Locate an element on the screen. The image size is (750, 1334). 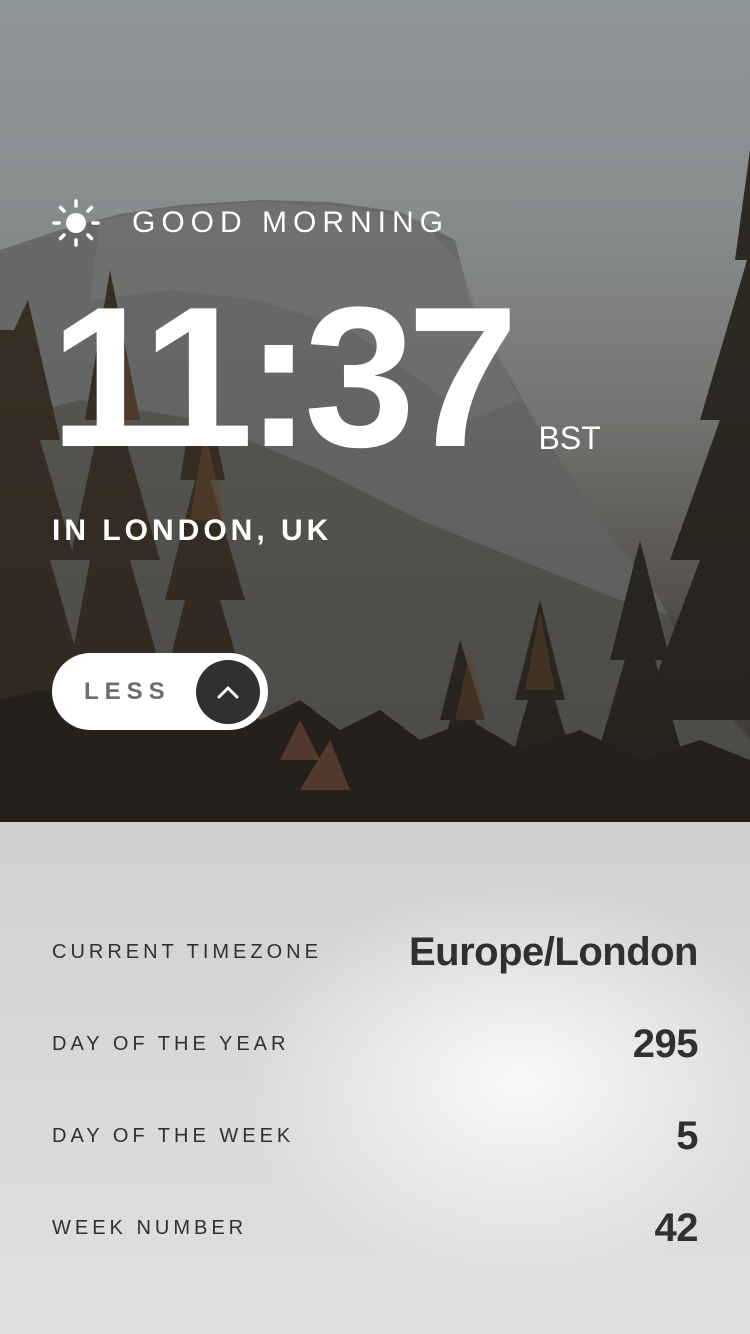
clock: 11:37 BST is located at coordinates (325, 378).